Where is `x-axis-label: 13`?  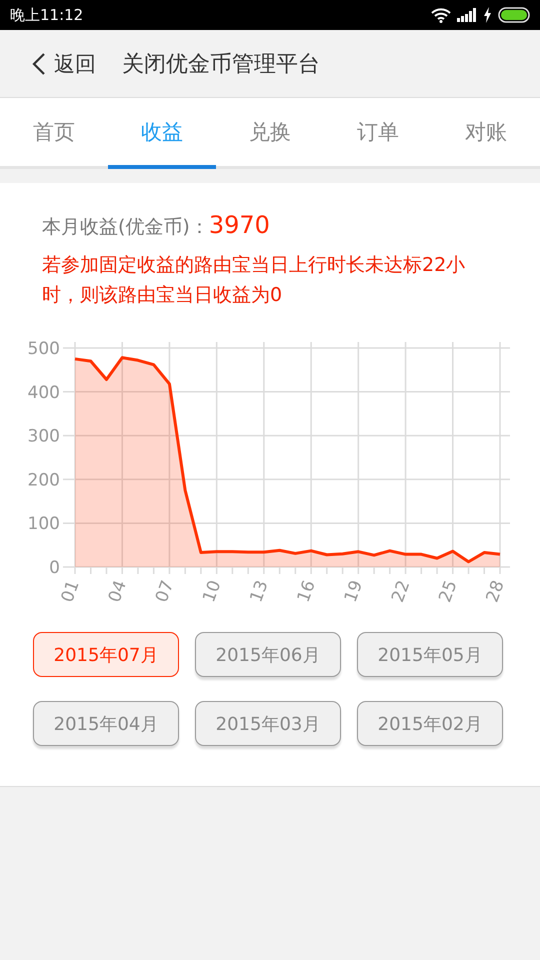 x-axis-label: 13 is located at coordinates (259, 592).